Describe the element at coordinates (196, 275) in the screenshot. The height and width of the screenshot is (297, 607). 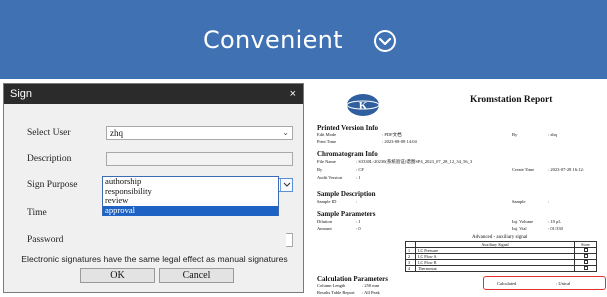
I see `cancel-button: Cancel` at that location.